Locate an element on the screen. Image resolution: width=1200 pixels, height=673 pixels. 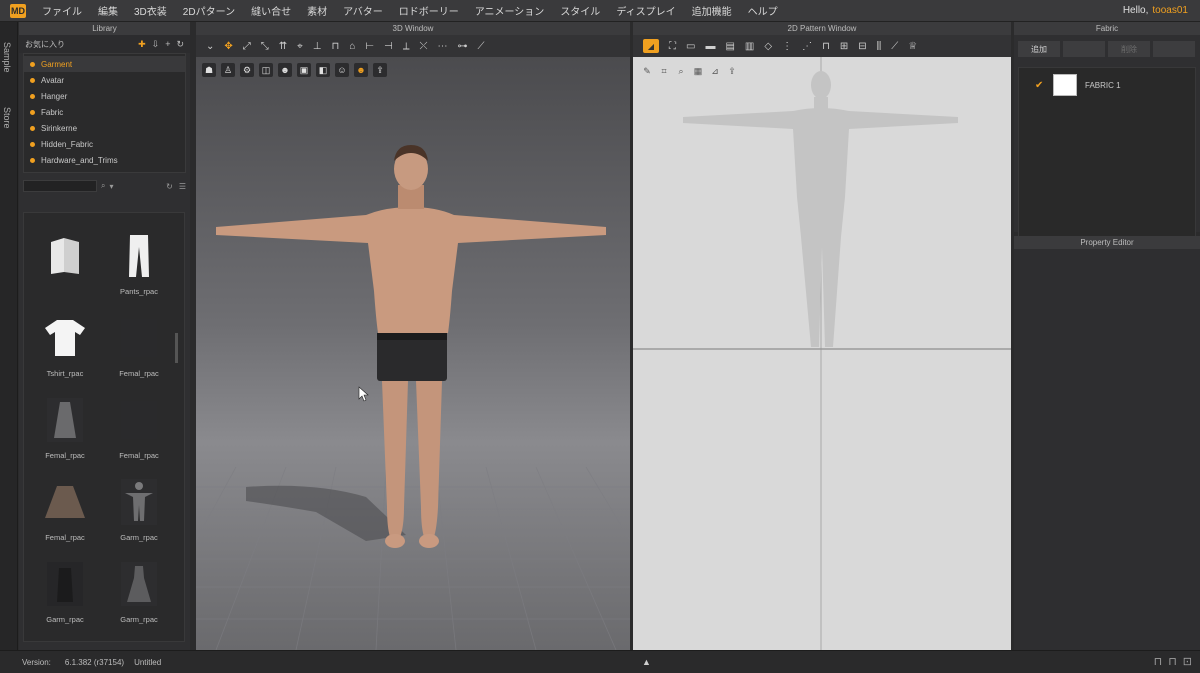
strap-icon: ⊓ is located at coordinates (336, 46).